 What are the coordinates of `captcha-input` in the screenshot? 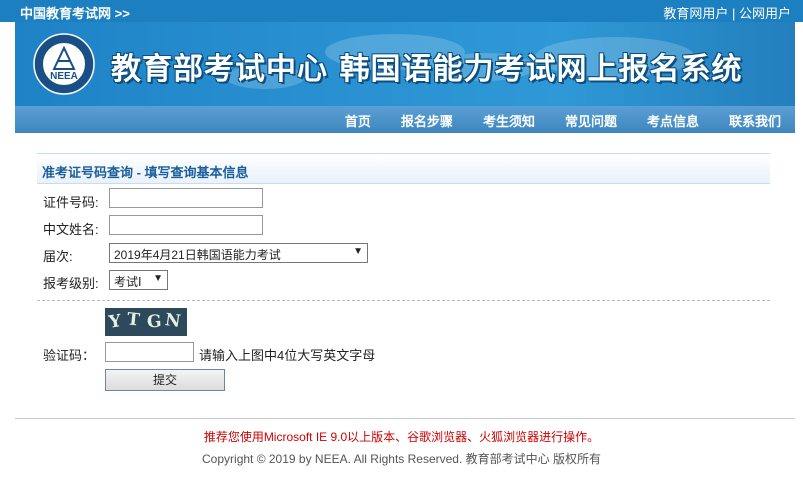 It's located at (149, 352).